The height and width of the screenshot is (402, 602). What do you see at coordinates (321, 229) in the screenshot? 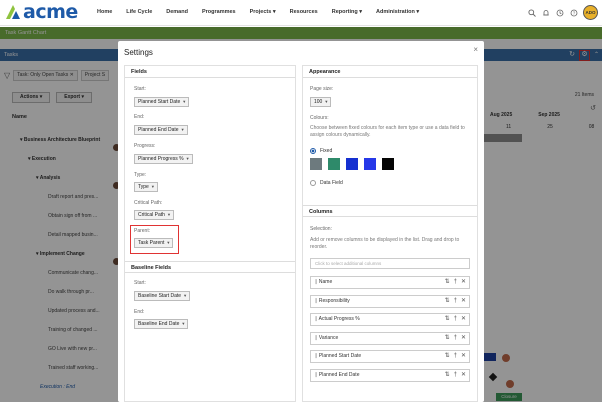
I see `selection-label: Selection:` at bounding box center [321, 229].